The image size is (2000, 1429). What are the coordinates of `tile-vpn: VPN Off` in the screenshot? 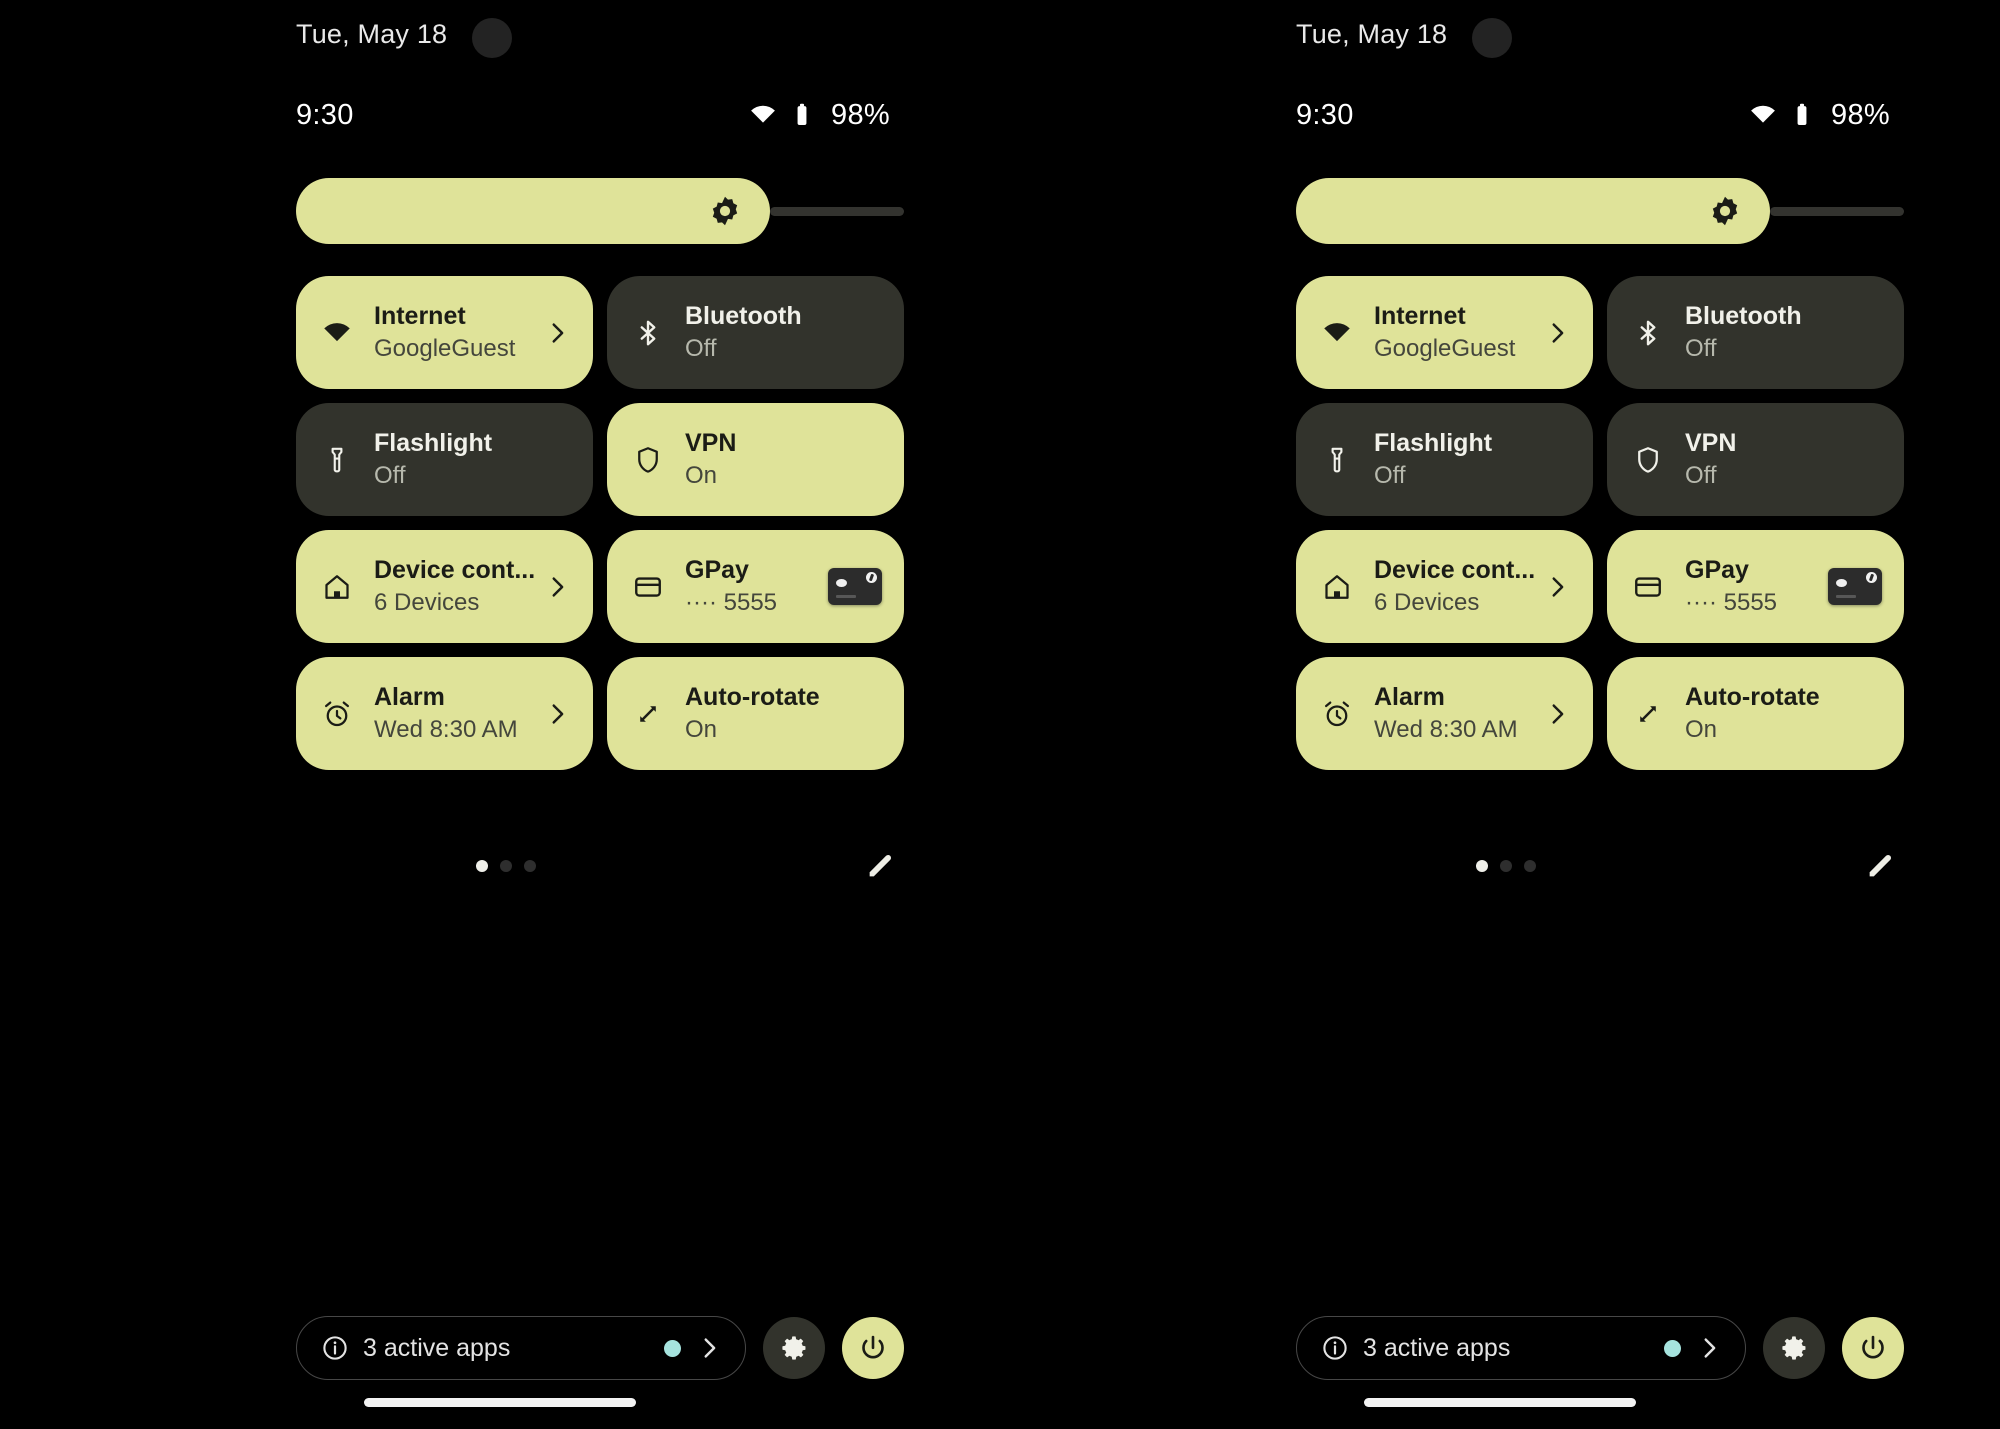 It's located at (1755, 459).